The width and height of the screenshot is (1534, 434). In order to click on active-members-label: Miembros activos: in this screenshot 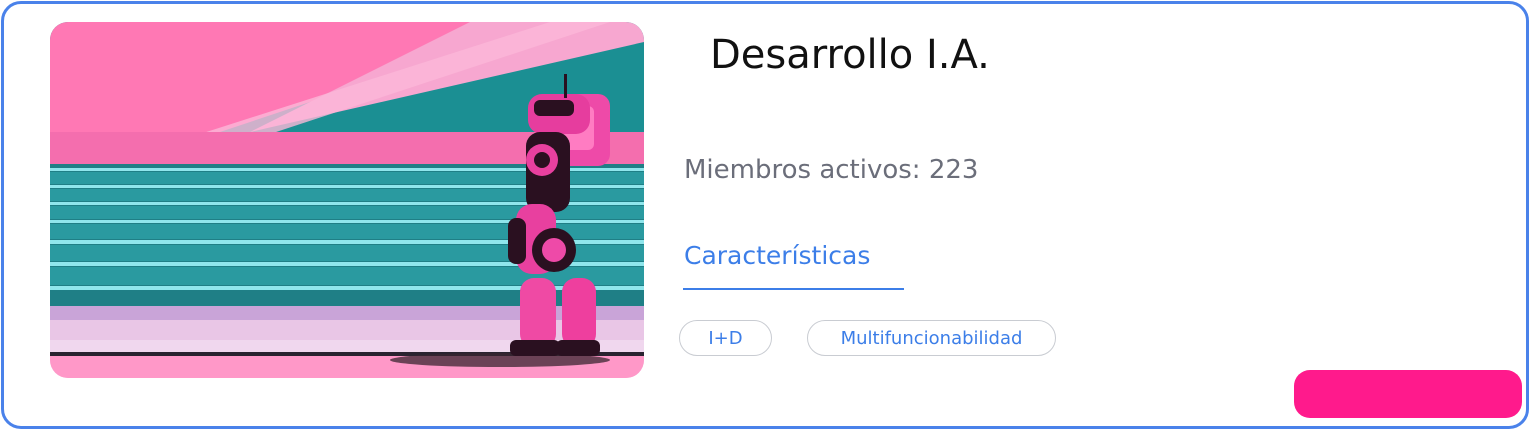, I will do `click(806, 170)`.